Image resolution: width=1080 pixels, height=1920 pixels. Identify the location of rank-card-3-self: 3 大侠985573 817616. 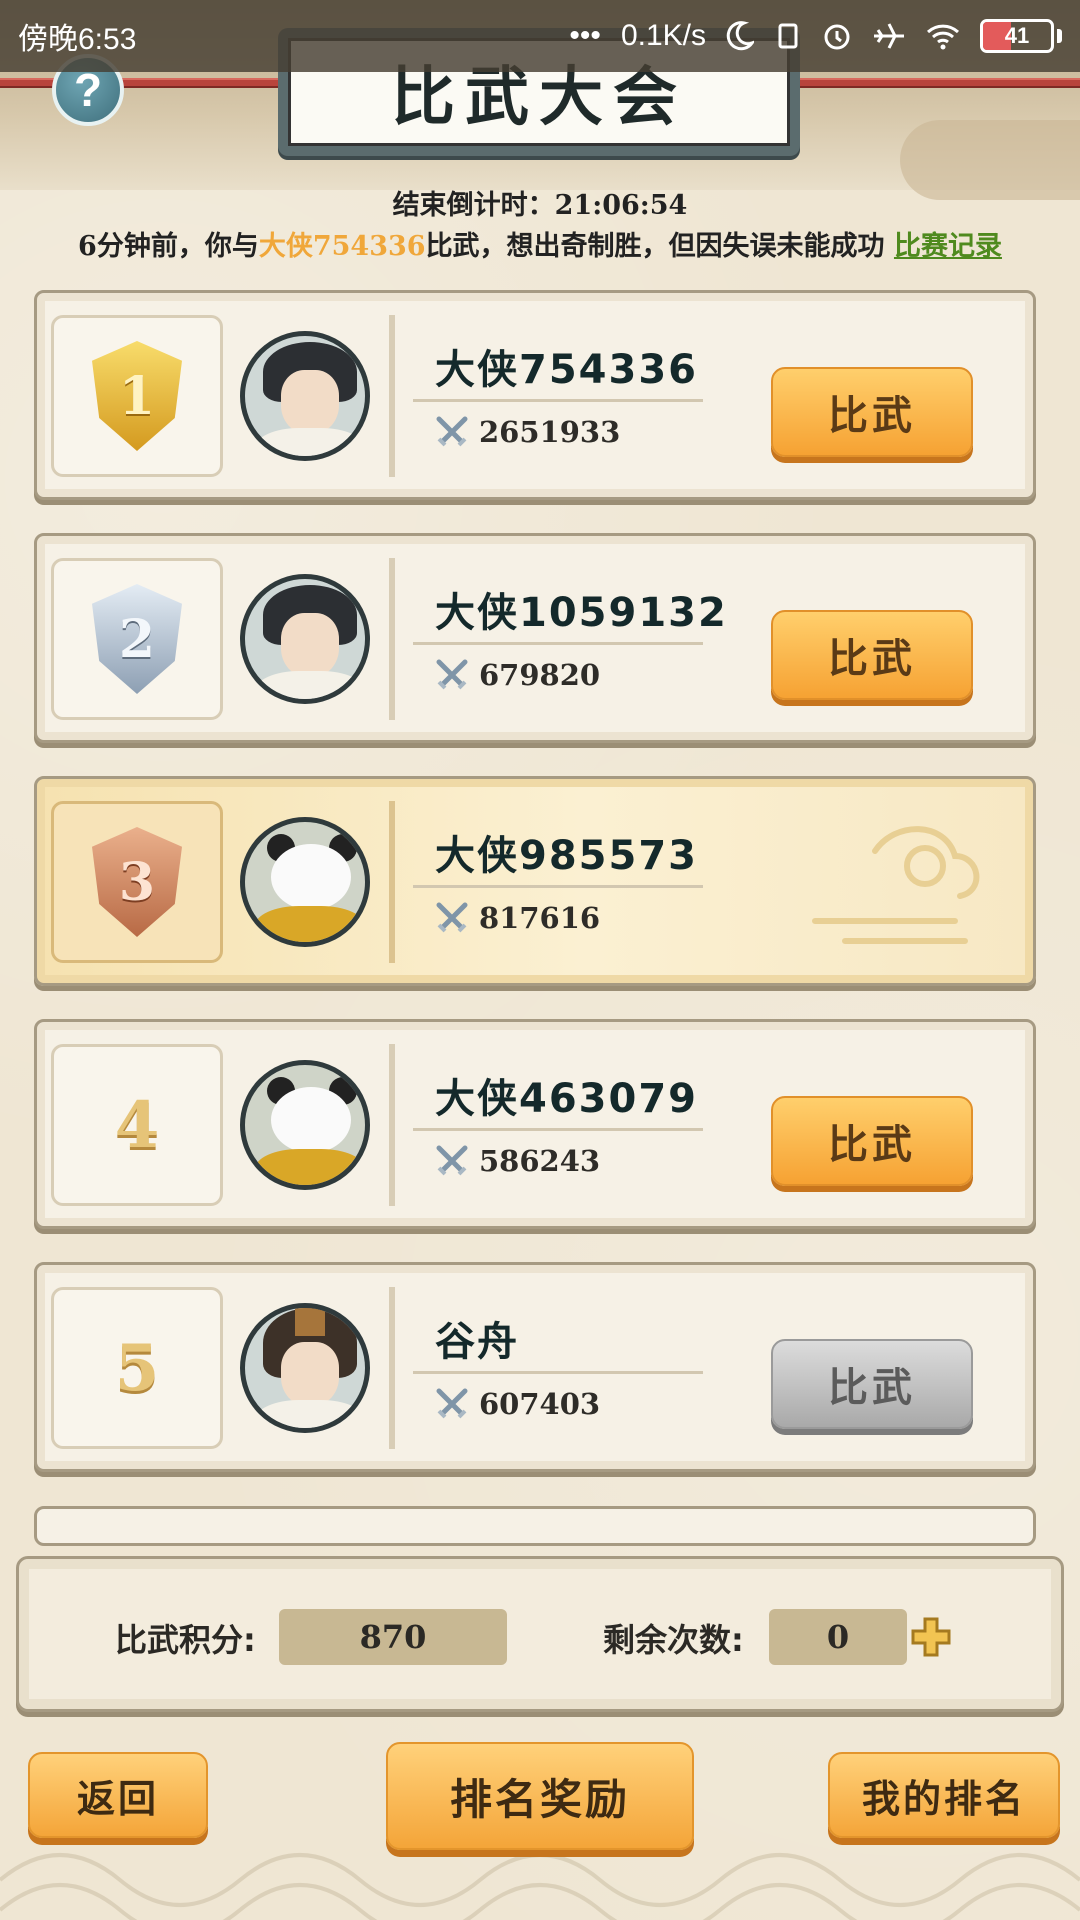
(535, 881).